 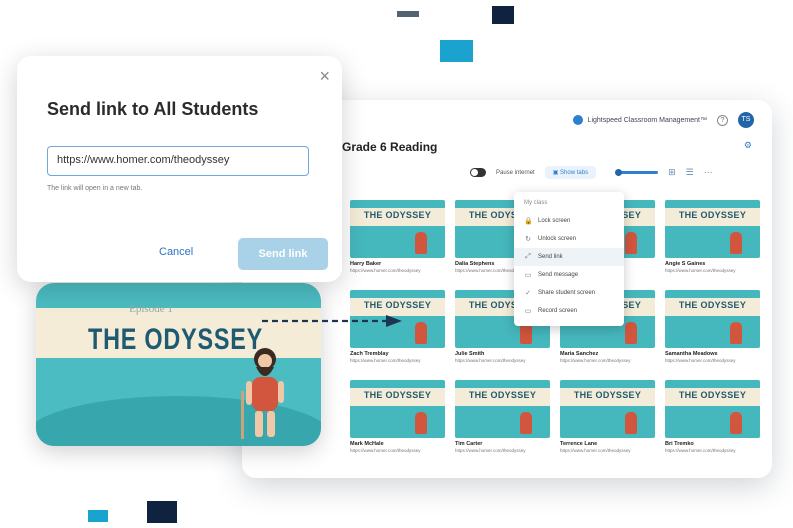 I want to click on menu-header: My class, so click(x=536, y=203).